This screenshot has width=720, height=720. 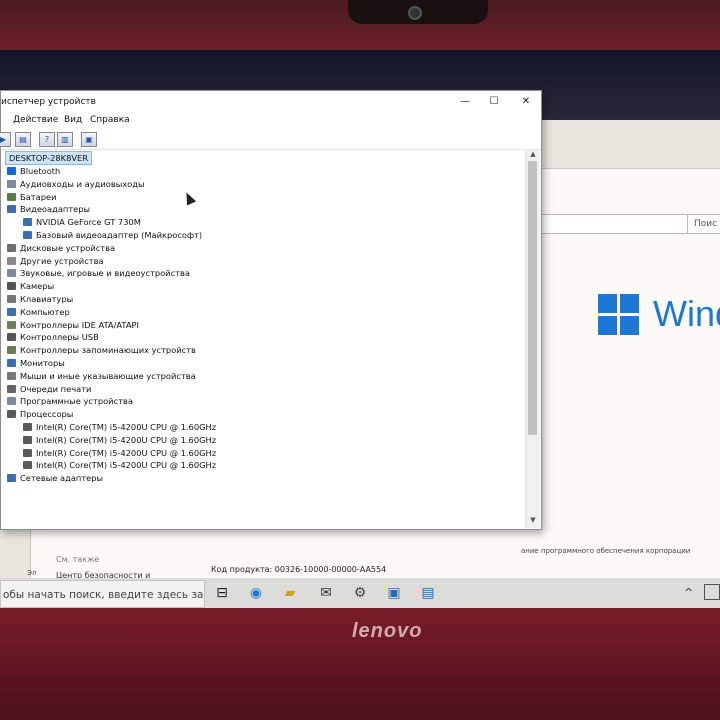 I want to click on tree-node: Базовый видеоадаптер (Майкрософт), so click(x=112, y=235).